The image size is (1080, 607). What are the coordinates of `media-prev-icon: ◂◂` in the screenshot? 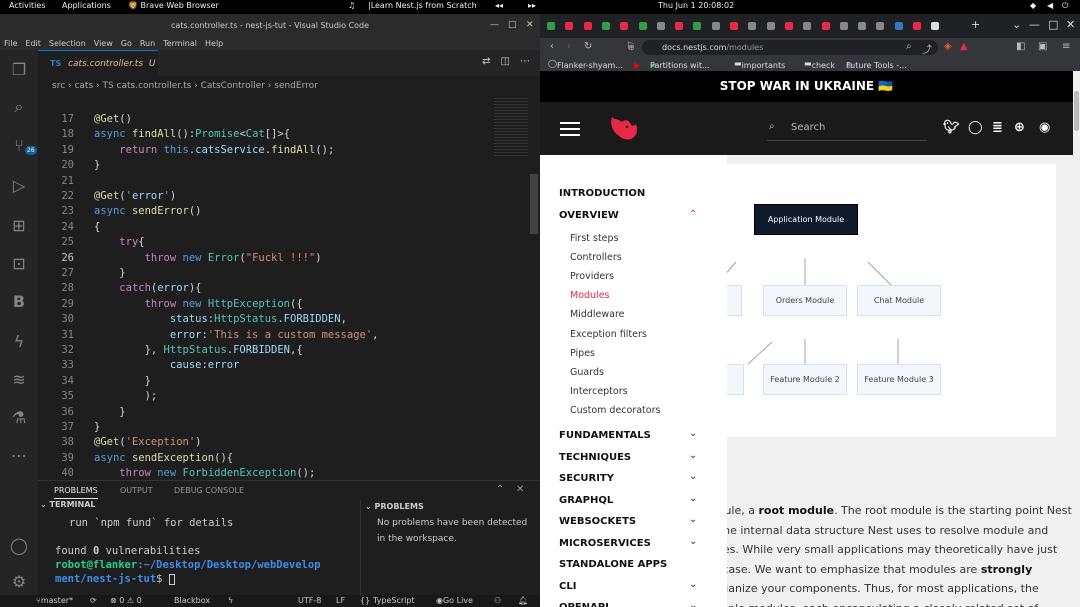 It's located at (499, 5).